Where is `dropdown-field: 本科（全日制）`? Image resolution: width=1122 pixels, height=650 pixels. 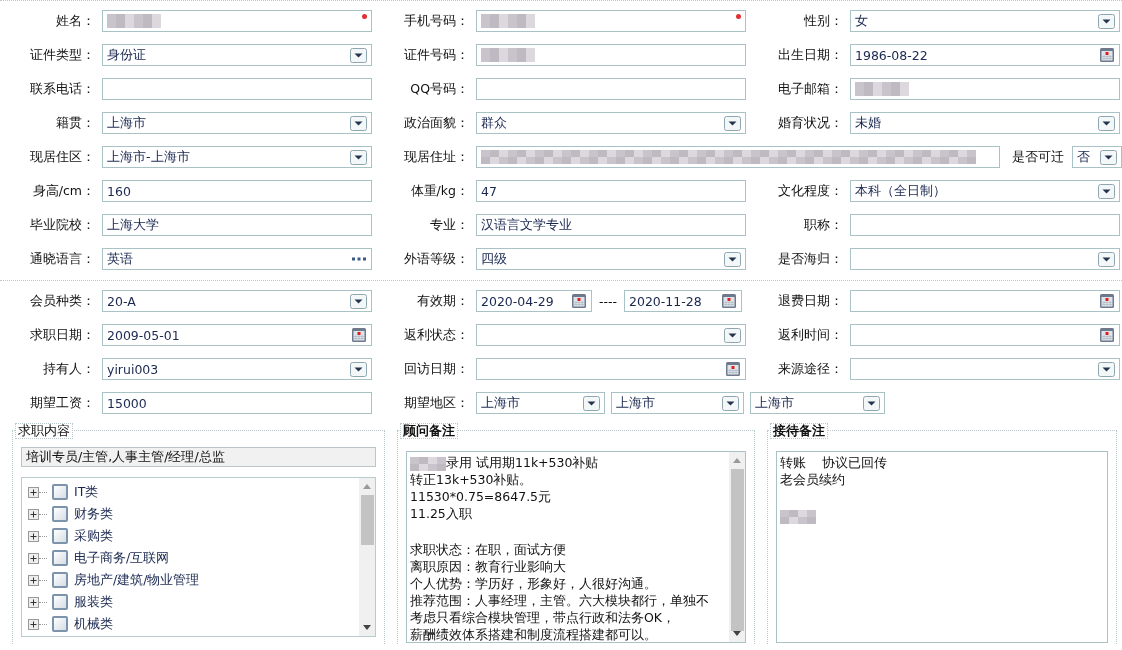 dropdown-field: 本科（全日制） is located at coordinates (985, 191).